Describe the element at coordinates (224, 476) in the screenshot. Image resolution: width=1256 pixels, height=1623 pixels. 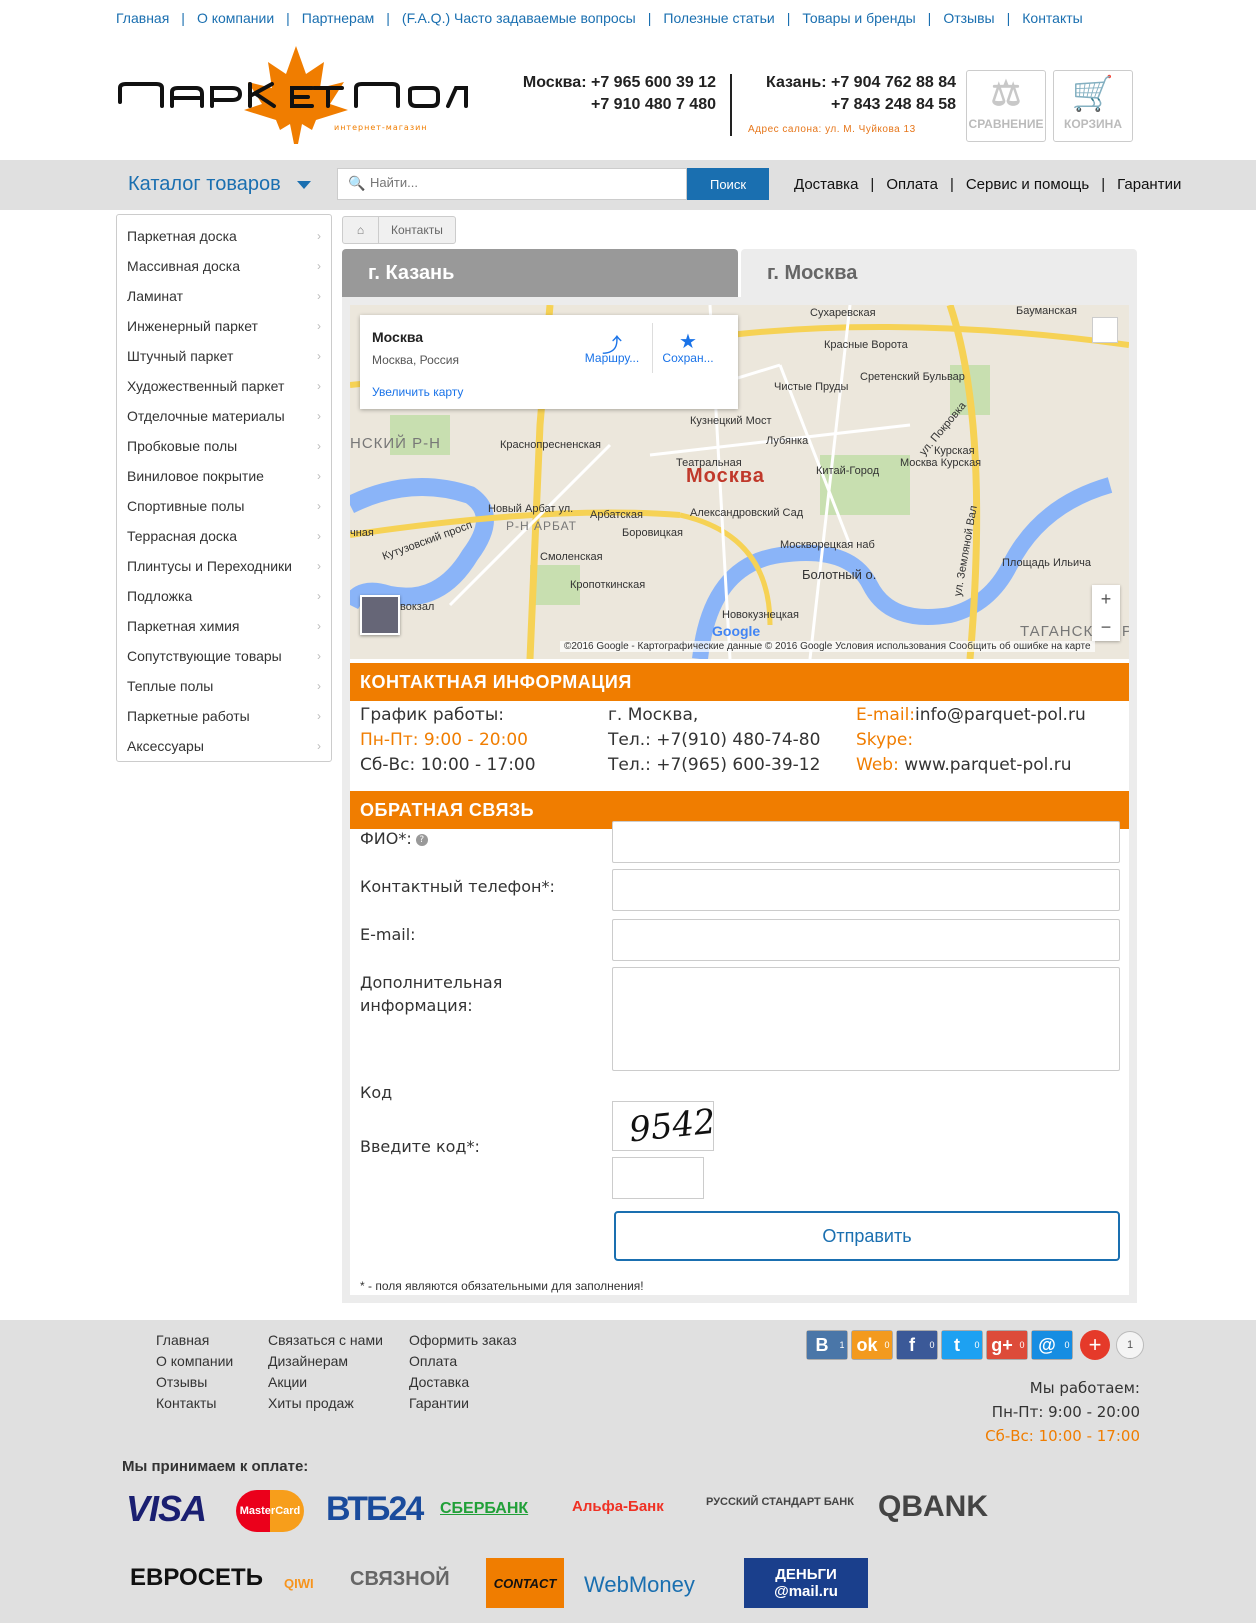
I see `sidebar-item: Виниловое покрытие ›` at that location.